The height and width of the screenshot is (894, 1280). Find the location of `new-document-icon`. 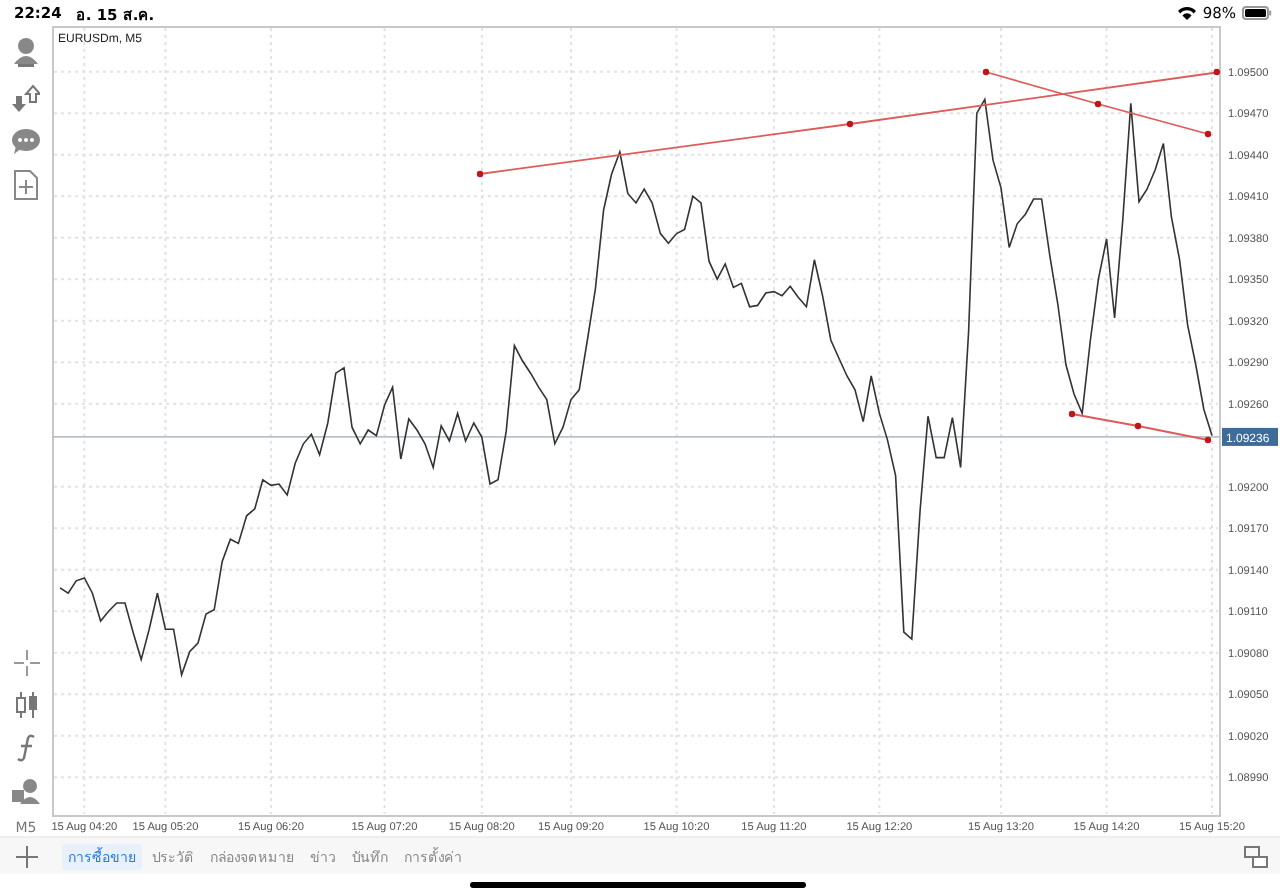

new-document-icon is located at coordinates (26, 185).